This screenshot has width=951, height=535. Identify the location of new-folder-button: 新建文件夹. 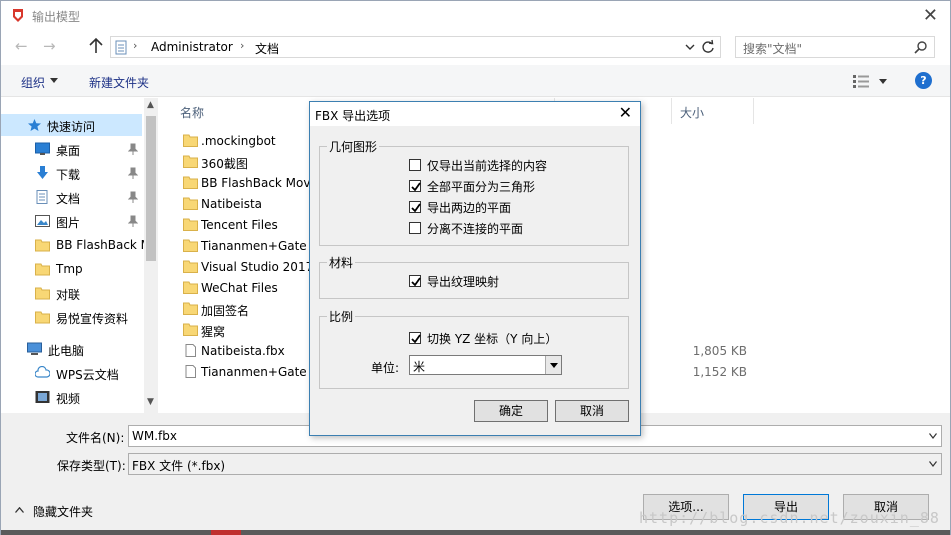
(119, 82).